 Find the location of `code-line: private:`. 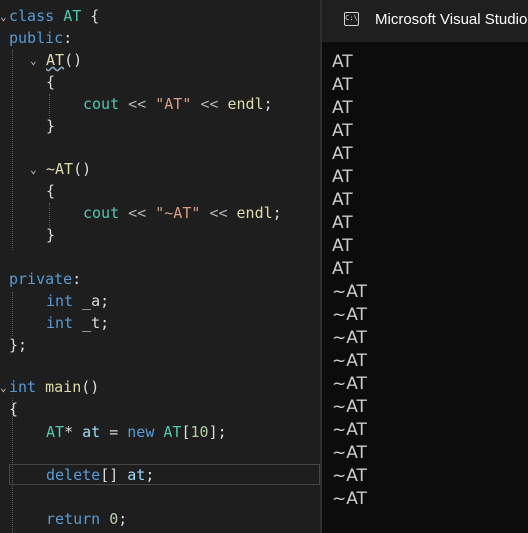

code-line: private: is located at coordinates (45, 279).